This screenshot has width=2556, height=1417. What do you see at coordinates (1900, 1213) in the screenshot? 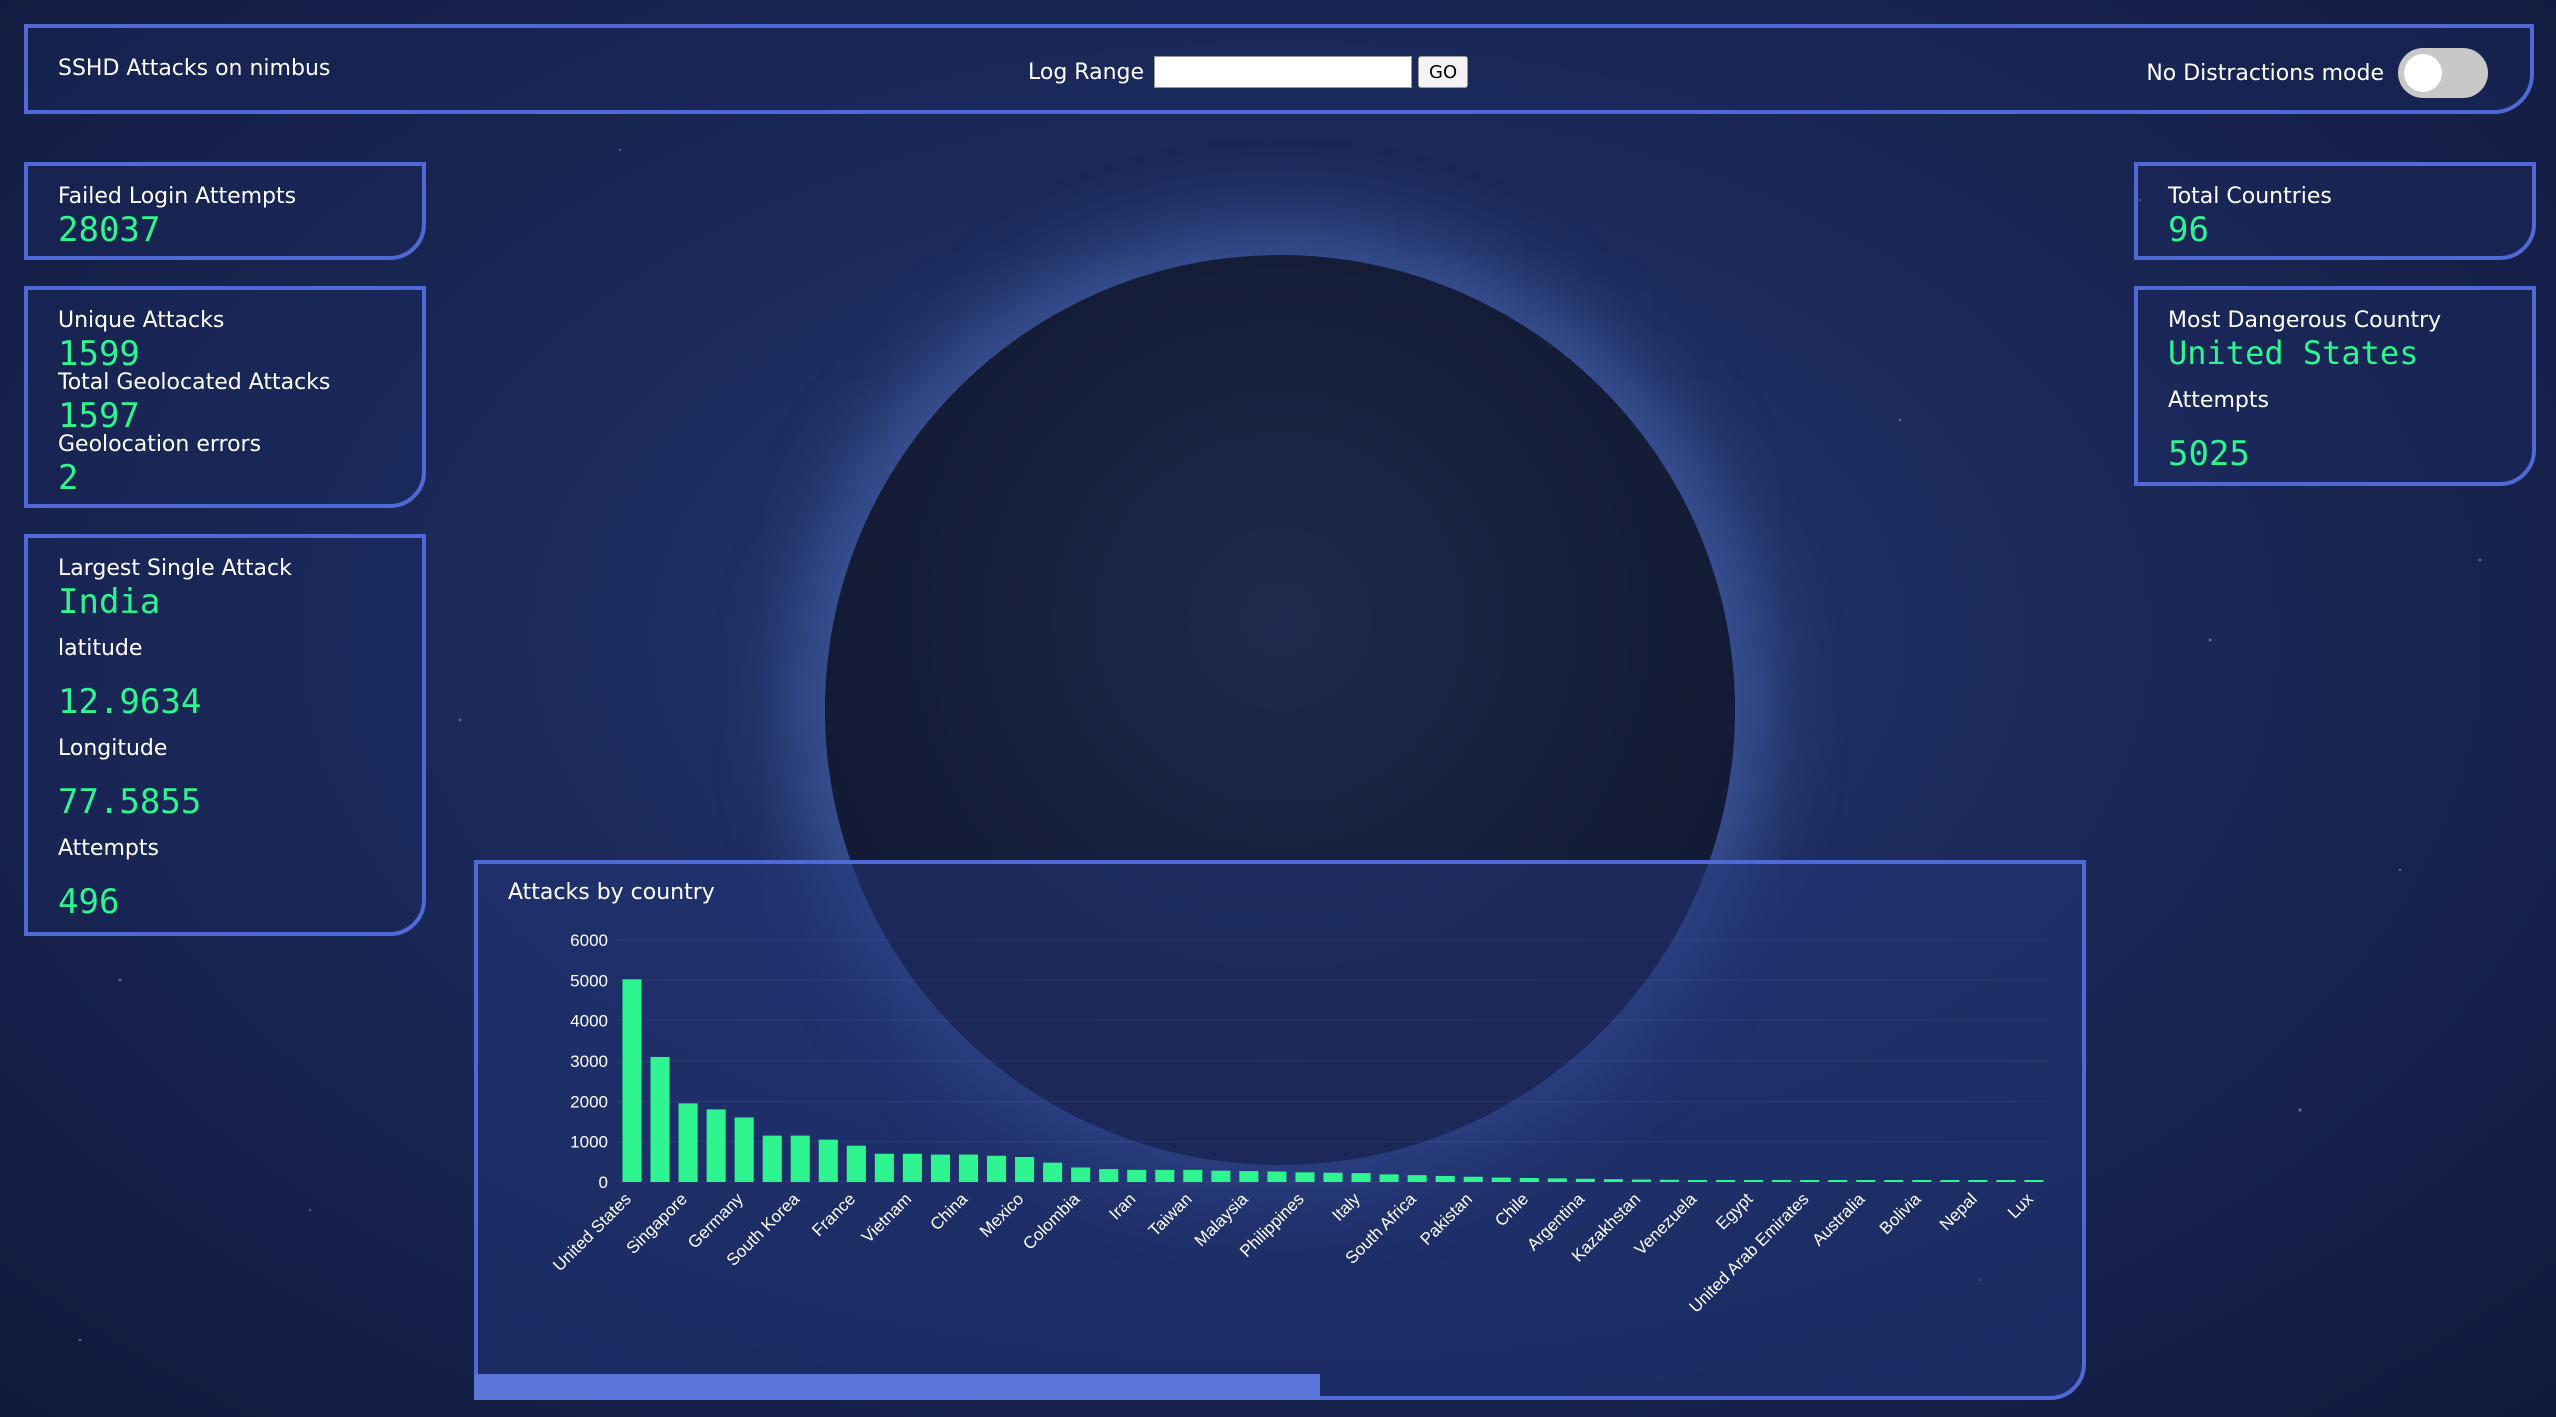
I see `x-tick-label: Bolivia` at bounding box center [1900, 1213].